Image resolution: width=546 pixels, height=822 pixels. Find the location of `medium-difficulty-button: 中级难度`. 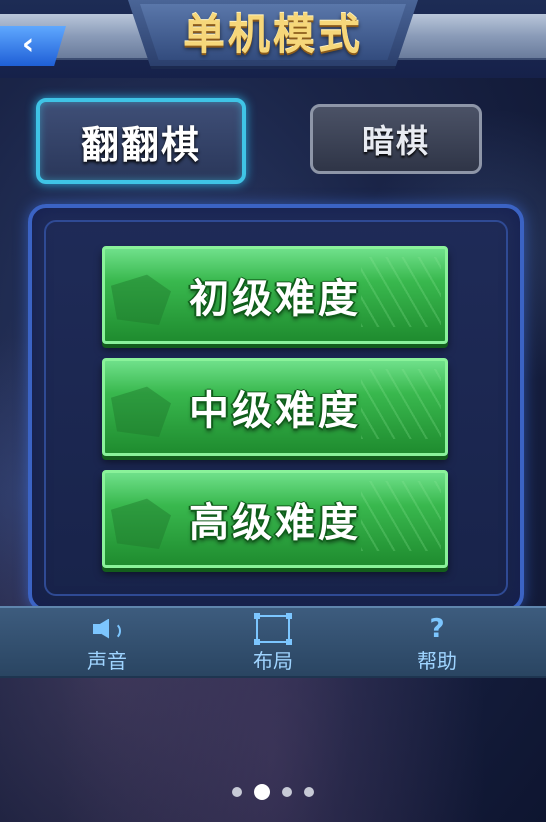

medium-difficulty-button: 中级难度 is located at coordinates (275, 407).